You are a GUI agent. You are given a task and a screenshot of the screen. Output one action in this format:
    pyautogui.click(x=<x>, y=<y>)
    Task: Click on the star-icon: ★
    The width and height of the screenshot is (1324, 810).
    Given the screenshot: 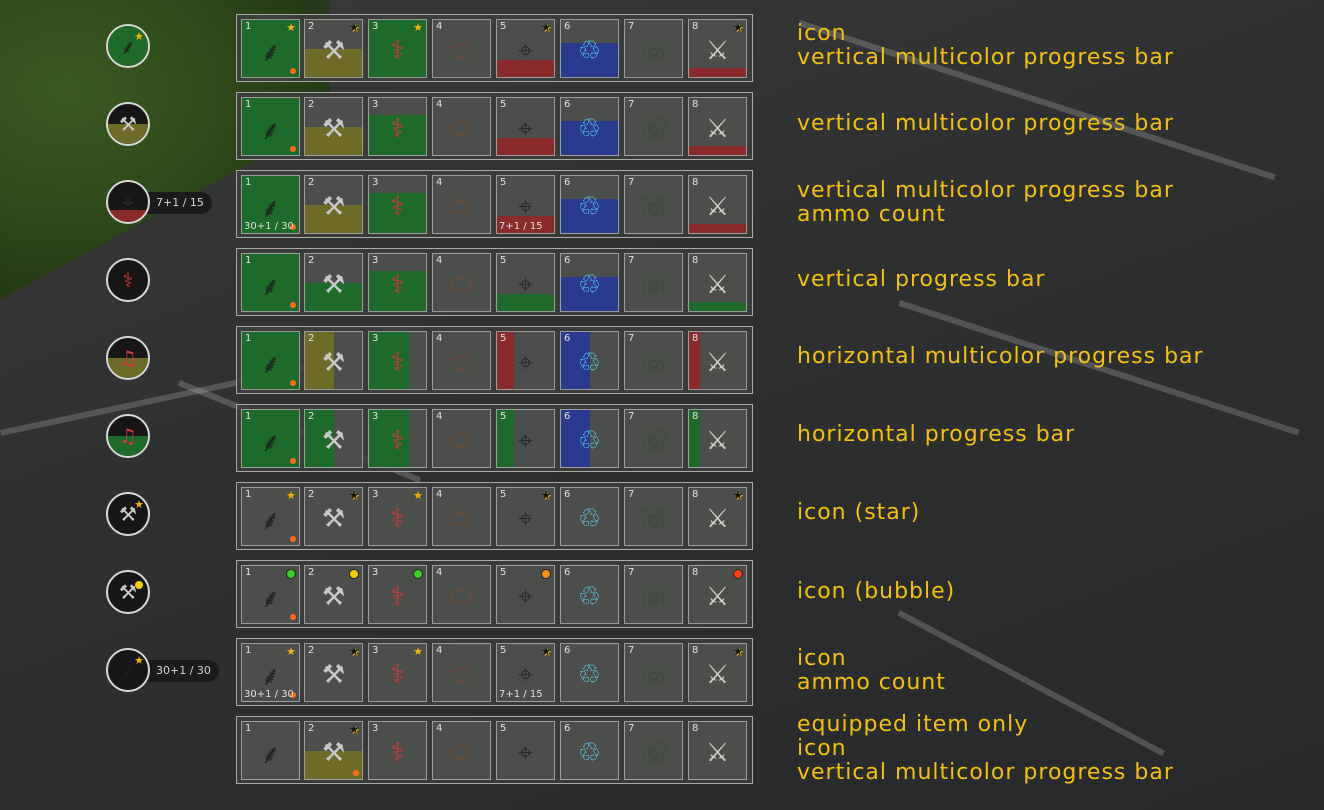 What is the action you would take?
    pyautogui.click(x=354, y=27)
    